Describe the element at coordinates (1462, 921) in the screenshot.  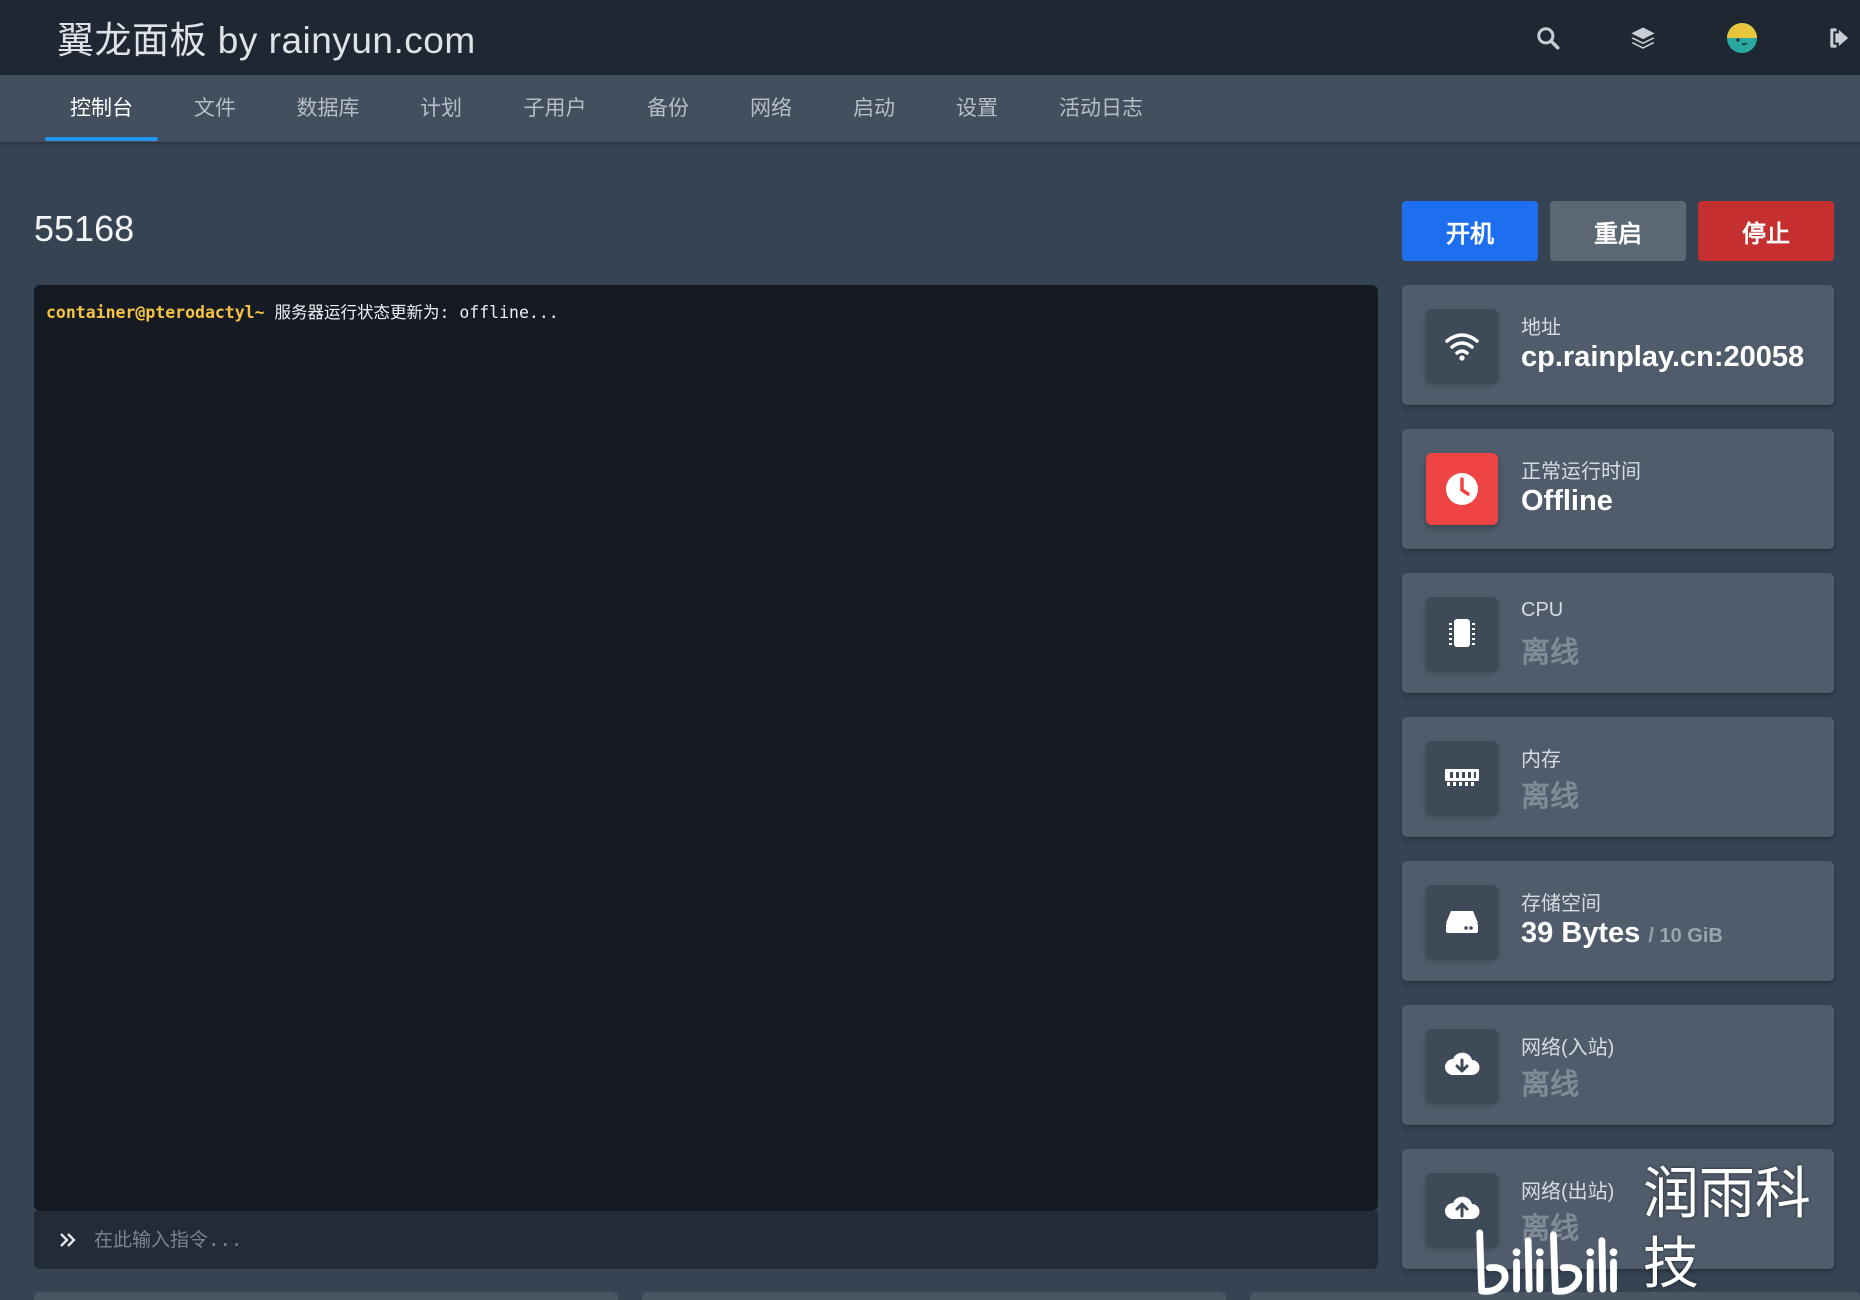
I see `hard-drive-icon` at that location.